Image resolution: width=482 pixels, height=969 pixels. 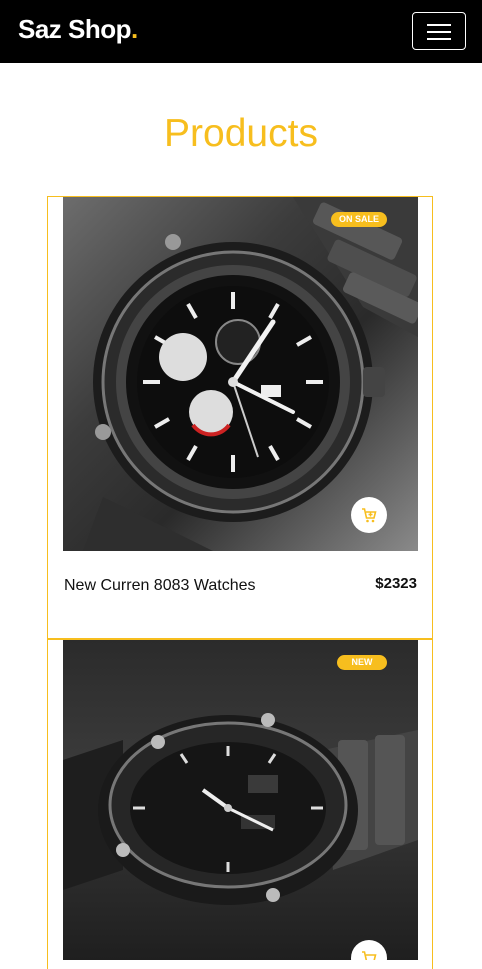 I want to click on product-name: New Curren 8083 Watches, so click(x=160, y=586).